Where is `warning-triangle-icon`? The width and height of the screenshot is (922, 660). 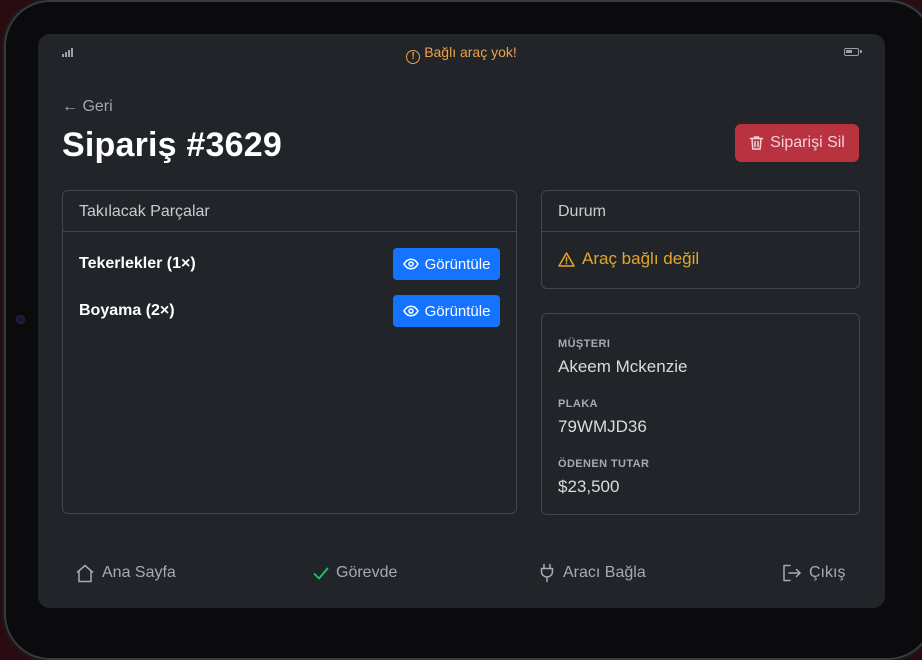 warning-triangle-icon is located at coordinates (566, 259).